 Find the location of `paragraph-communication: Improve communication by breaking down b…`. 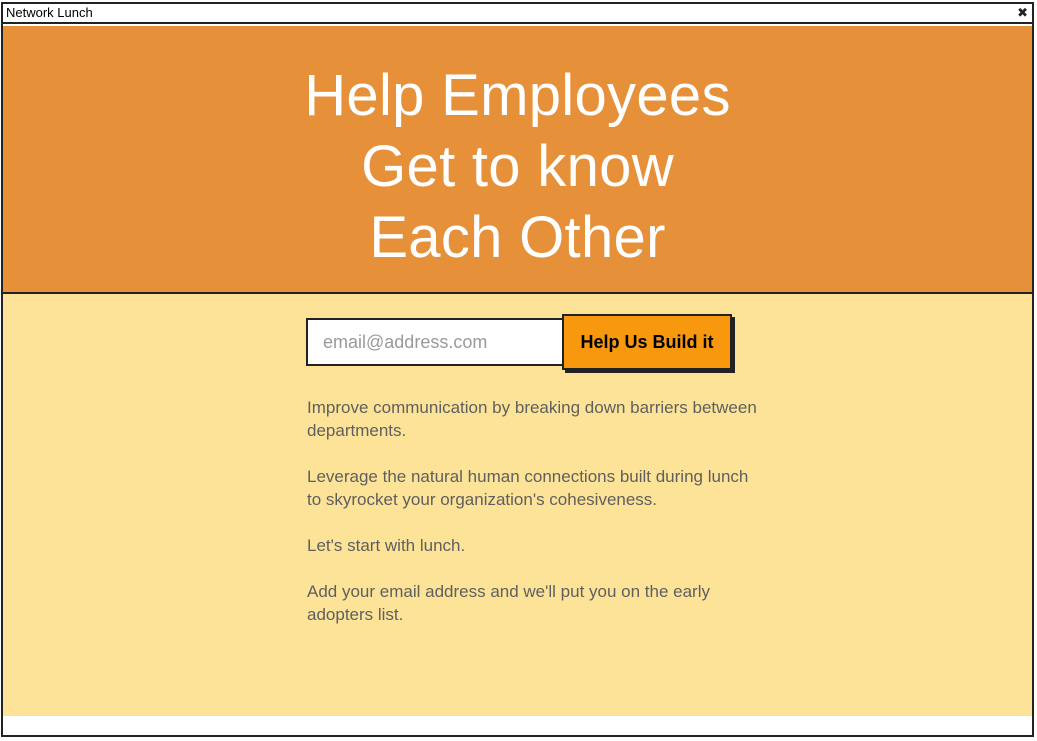

paragraph-communication: Improve communication by breaking down b… is located at coordinates (532, 419).